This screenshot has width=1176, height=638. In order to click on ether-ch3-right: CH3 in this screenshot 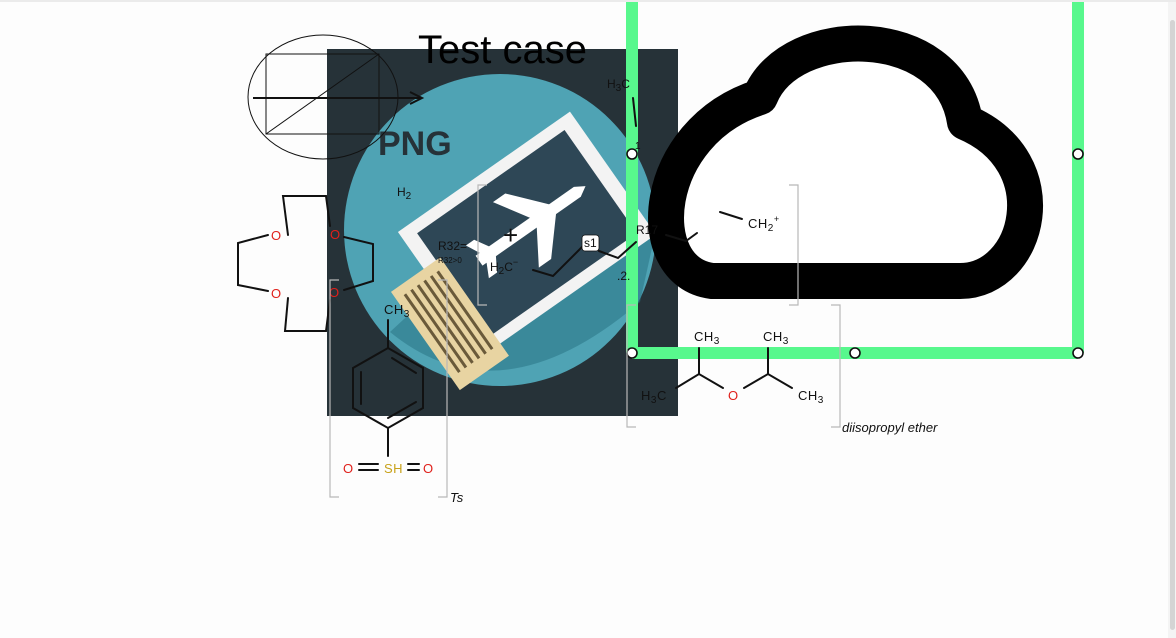, I will do `click(776, 338)`.